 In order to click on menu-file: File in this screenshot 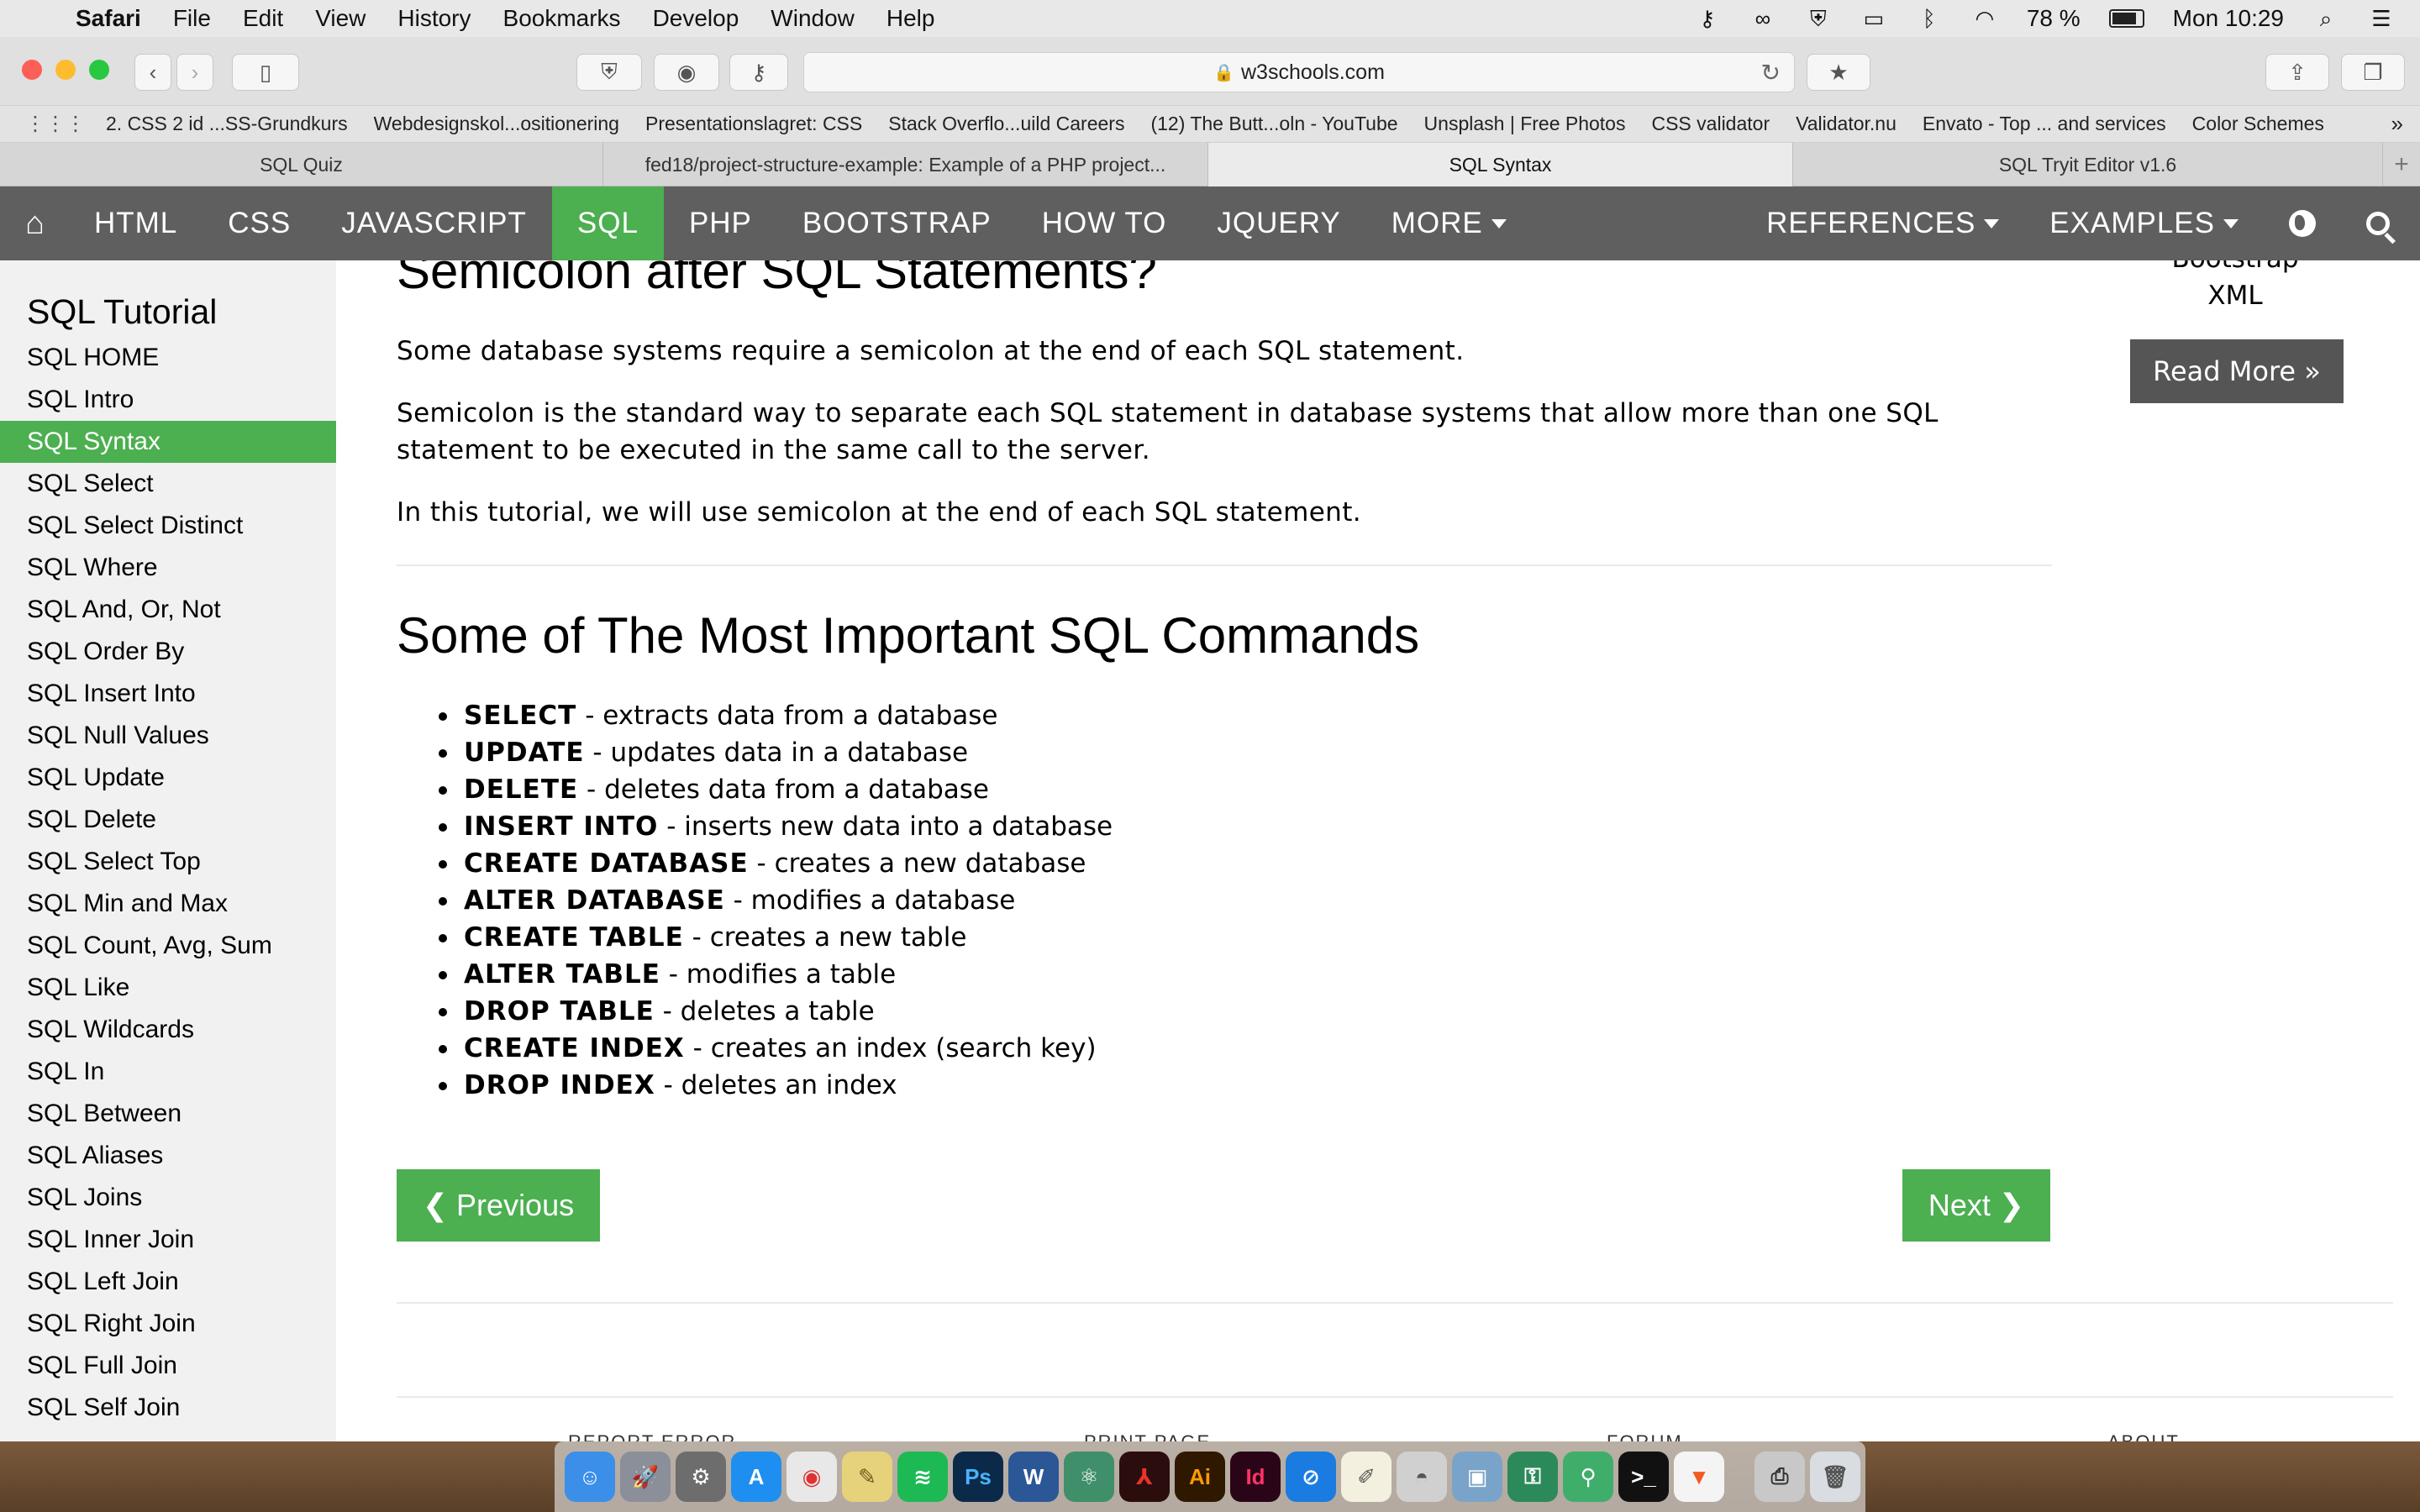, I will do `click(192, 18)`.